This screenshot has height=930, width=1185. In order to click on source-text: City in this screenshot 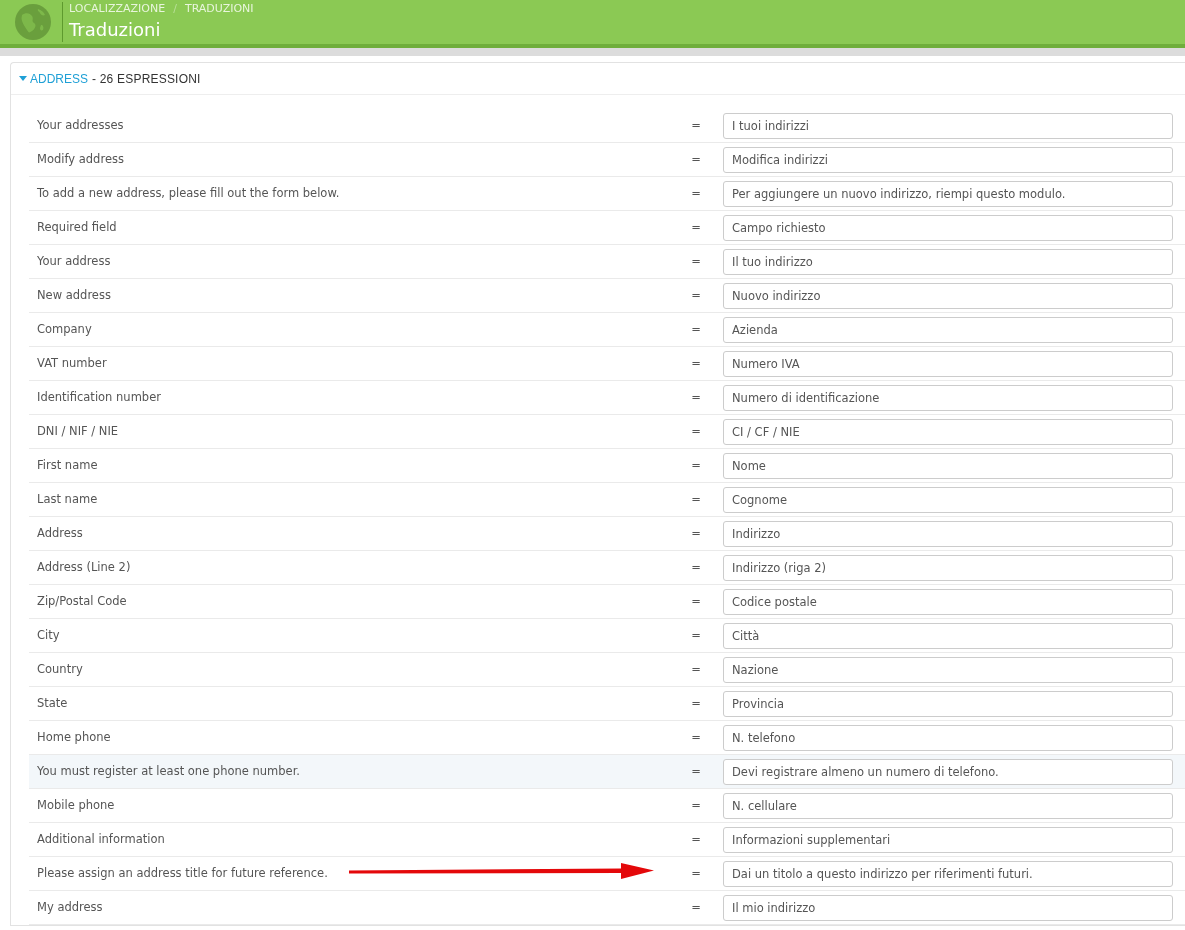, I will do `click(48, 635)`.